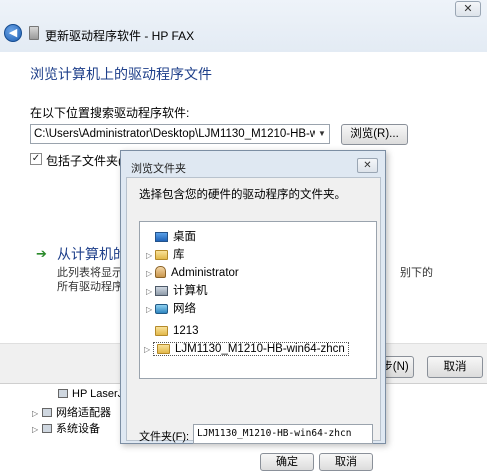 The height and width of the screenshot is (471, 487). What do you see at coordinates (164, 437) in the screenshot?
I see `folder-field-label: 文件夹(F):` at bounding box center [164, 437].